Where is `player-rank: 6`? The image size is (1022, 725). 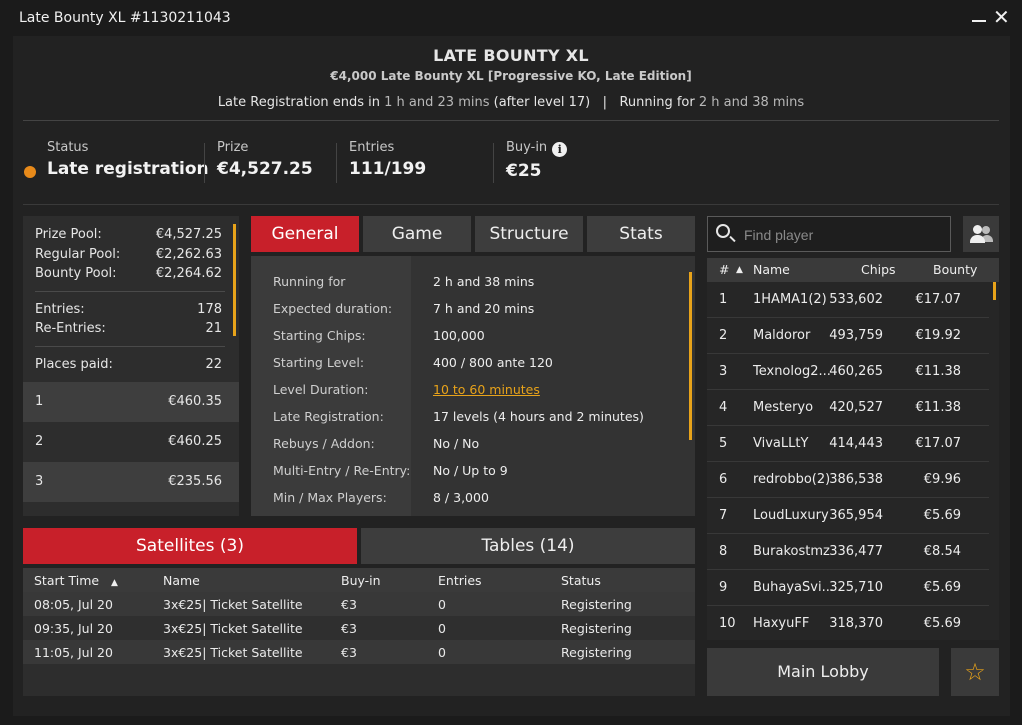
player-rank: 6 is located at coordinates (723, 479).